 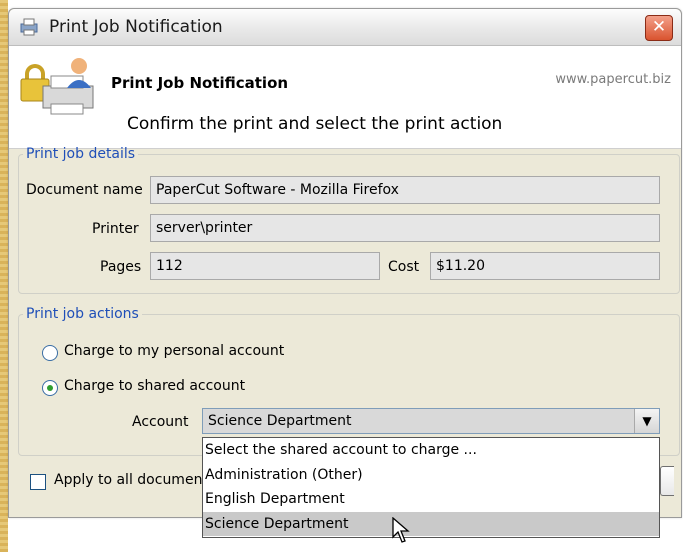 I want to click on vendor-url: www.papercut.biz, so click(x=613, y=79).